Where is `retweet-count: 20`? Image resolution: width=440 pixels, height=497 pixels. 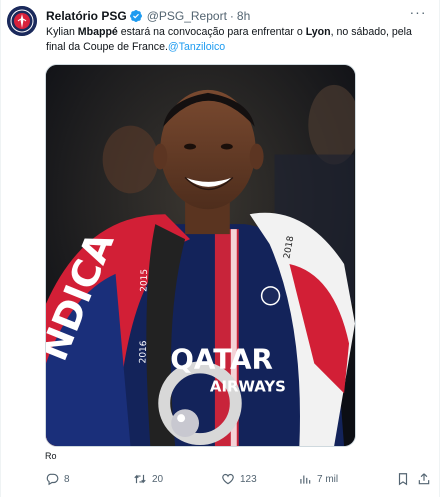 retweet-count: 20 is located at coordinates (158, 479).